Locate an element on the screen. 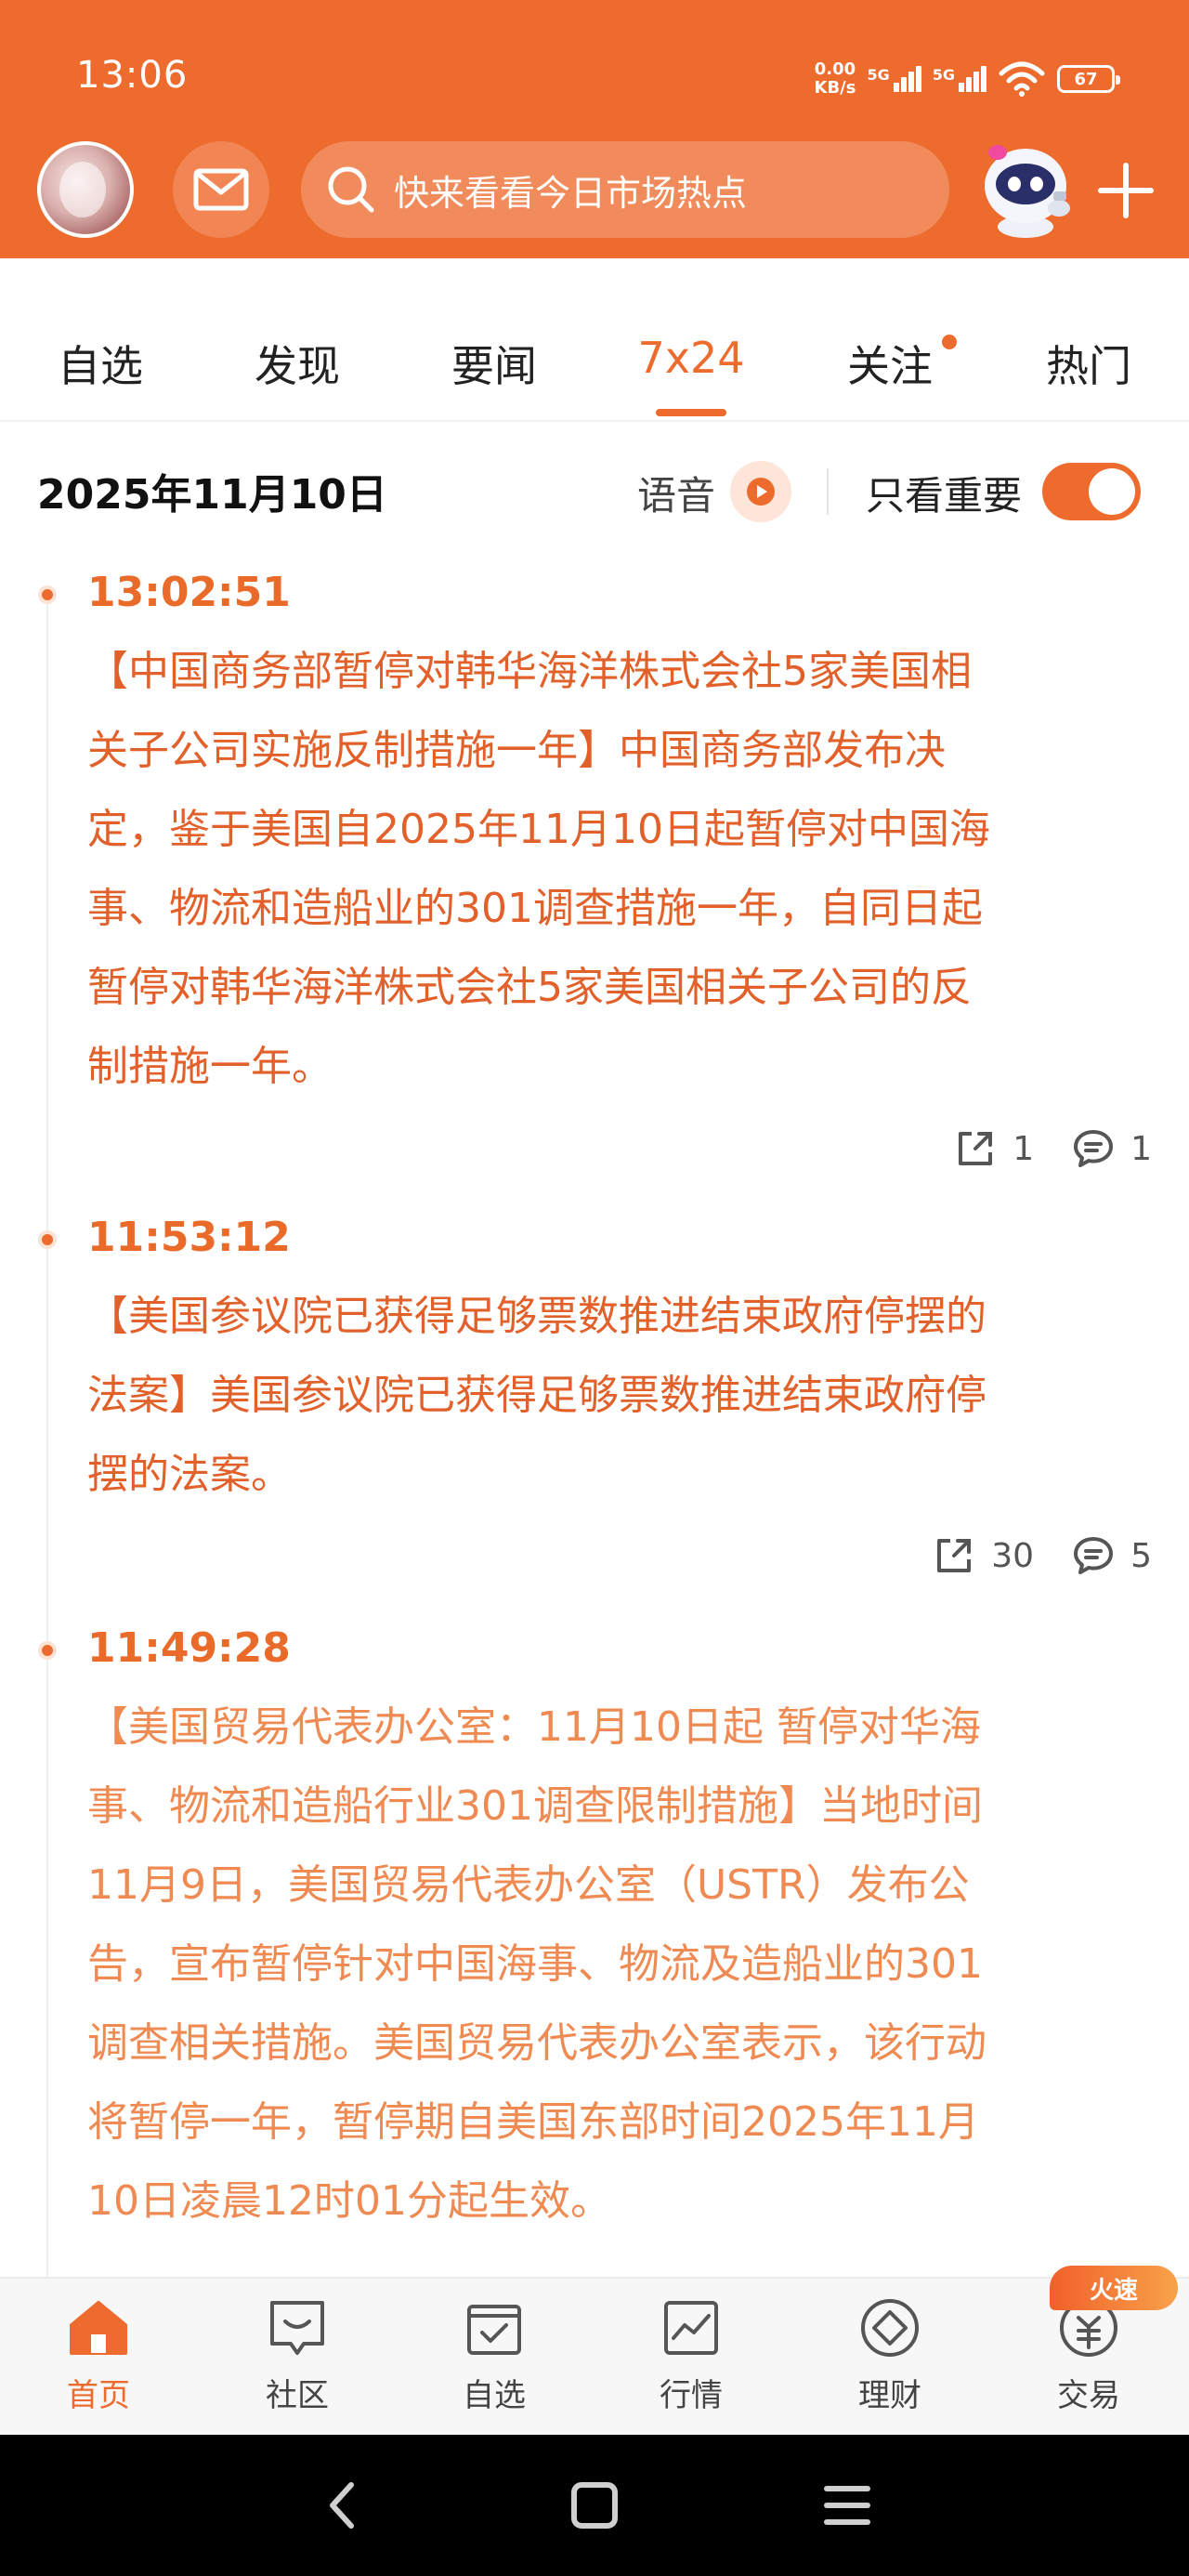 The height and width of the screenshot is (2576, 1189). network-speed: 0.00 KB/s is located at coordinates (836, 79).